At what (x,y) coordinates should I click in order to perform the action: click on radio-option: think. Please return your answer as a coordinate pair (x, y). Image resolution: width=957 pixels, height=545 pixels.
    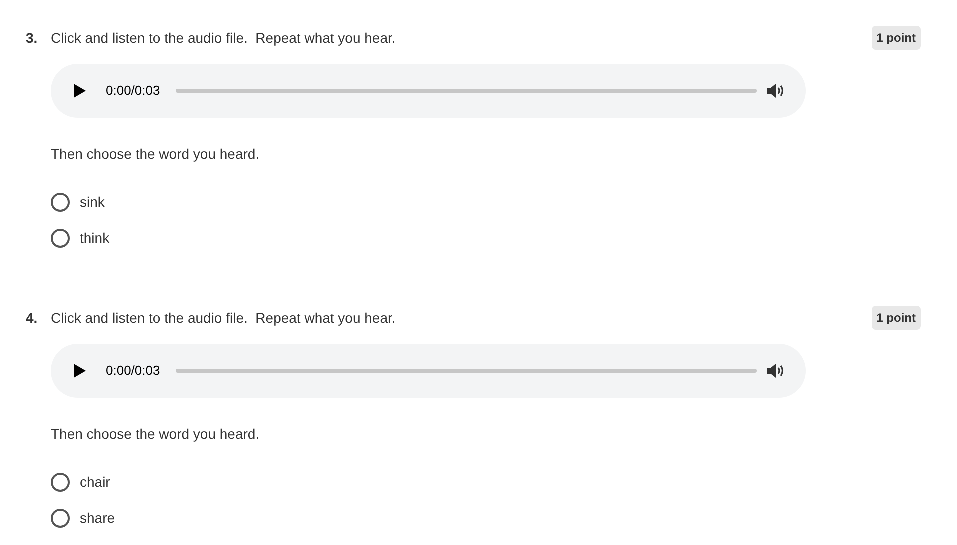
    Looking at the image, I should click on (80, 238).